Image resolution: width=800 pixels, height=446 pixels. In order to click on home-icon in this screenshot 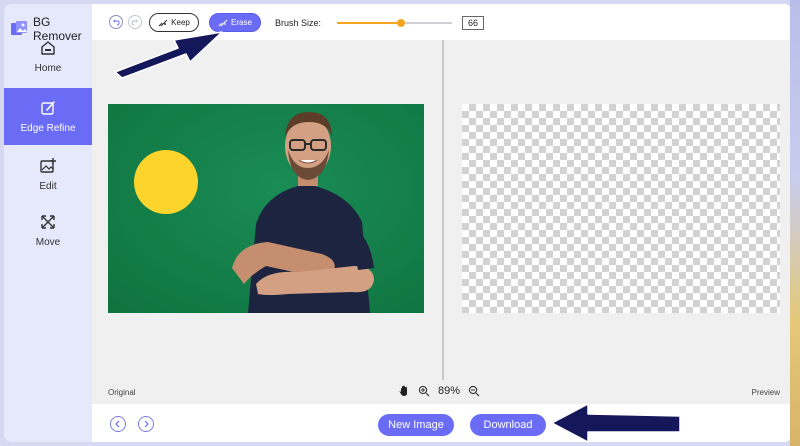, I will do `click(48, 47)`.